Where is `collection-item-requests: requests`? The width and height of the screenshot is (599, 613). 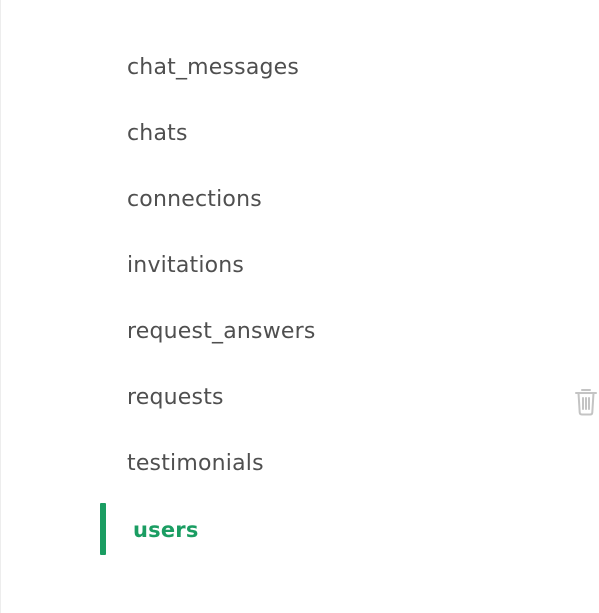
collection-item-requests: requests is located at coordinates (300, 398).